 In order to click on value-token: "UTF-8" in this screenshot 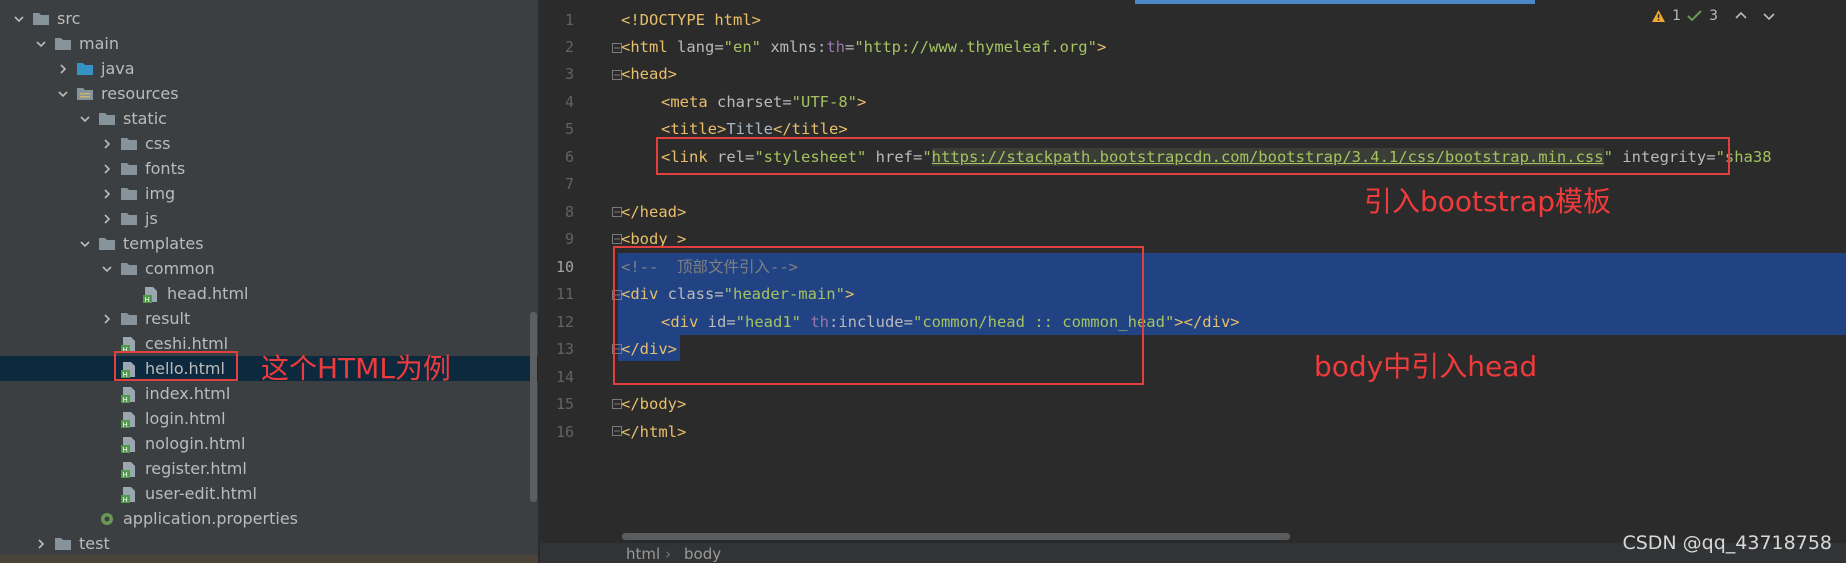, I will do `click(824, 102)`.